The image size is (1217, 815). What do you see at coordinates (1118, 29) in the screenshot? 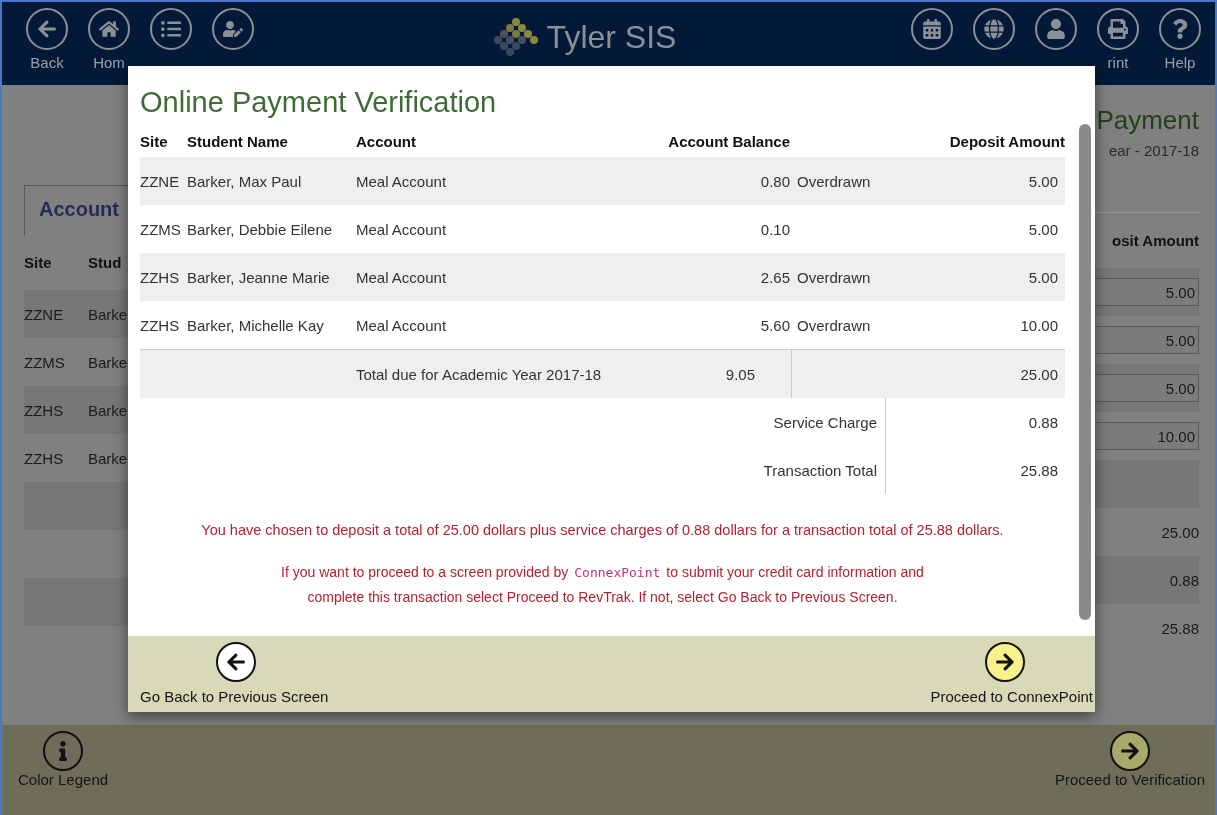
I see `printer-icon` at bounding box center [1118, 29].